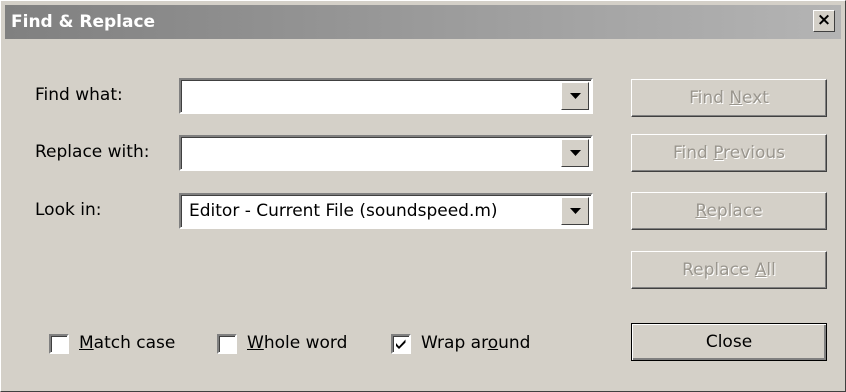  What do you see at coordinates (755, 98) in the screenshot?
I see `find-next-label-post: ext` at bounding box center [755, 98].